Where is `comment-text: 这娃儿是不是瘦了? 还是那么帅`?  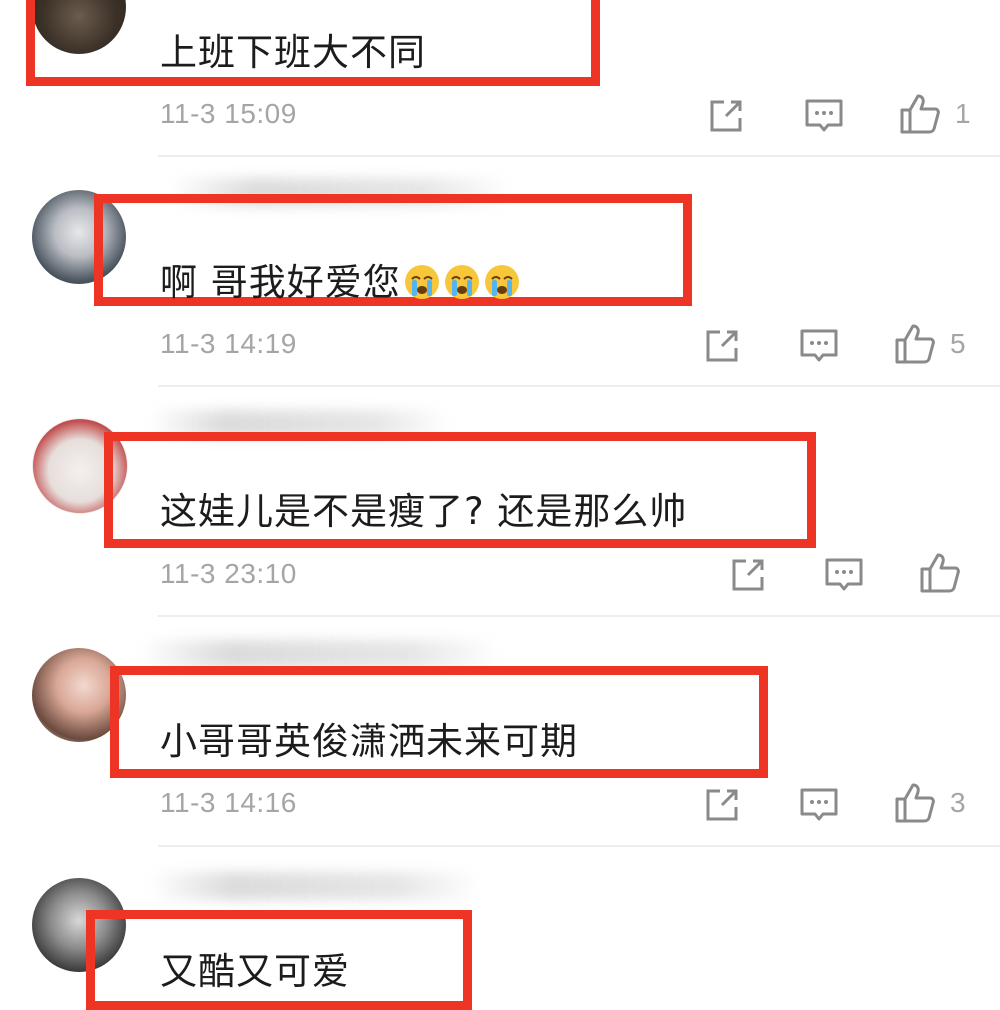
comment-text: 这娃儿是不是瘦了? 还是那么帅 is located at coordinates (424, 511).